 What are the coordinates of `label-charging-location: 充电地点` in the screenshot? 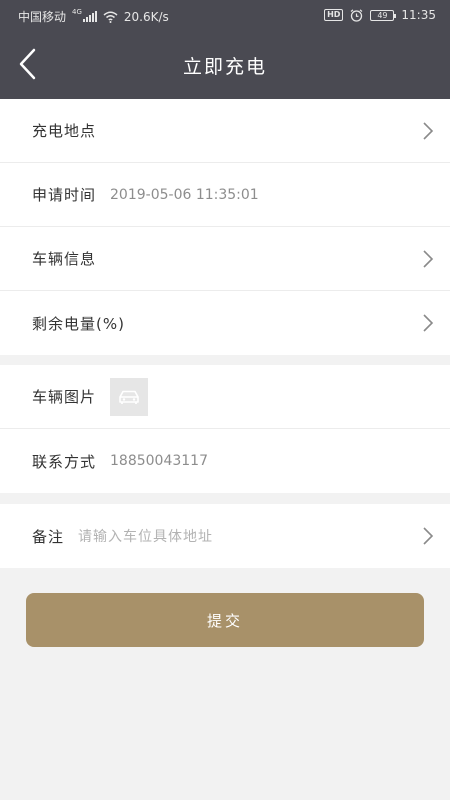 It's located at (64, 131).